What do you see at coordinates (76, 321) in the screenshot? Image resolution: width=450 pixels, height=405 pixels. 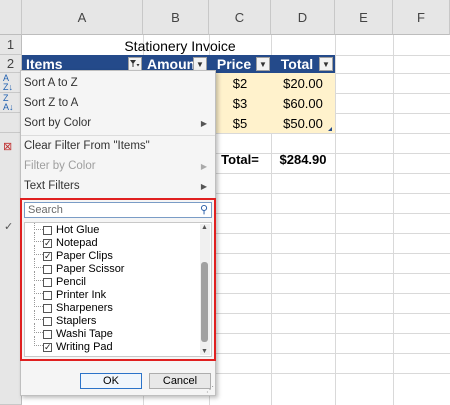 I see `list-item: Staplers` at bounding box center [76, 321].